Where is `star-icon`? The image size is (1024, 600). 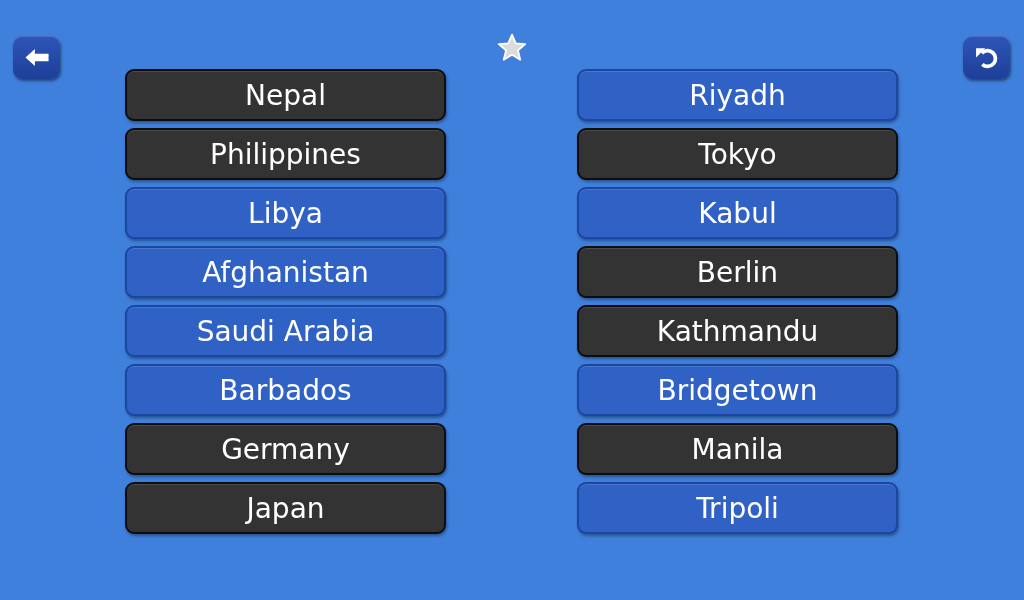
star-icon is located at coordinates (511, 47).